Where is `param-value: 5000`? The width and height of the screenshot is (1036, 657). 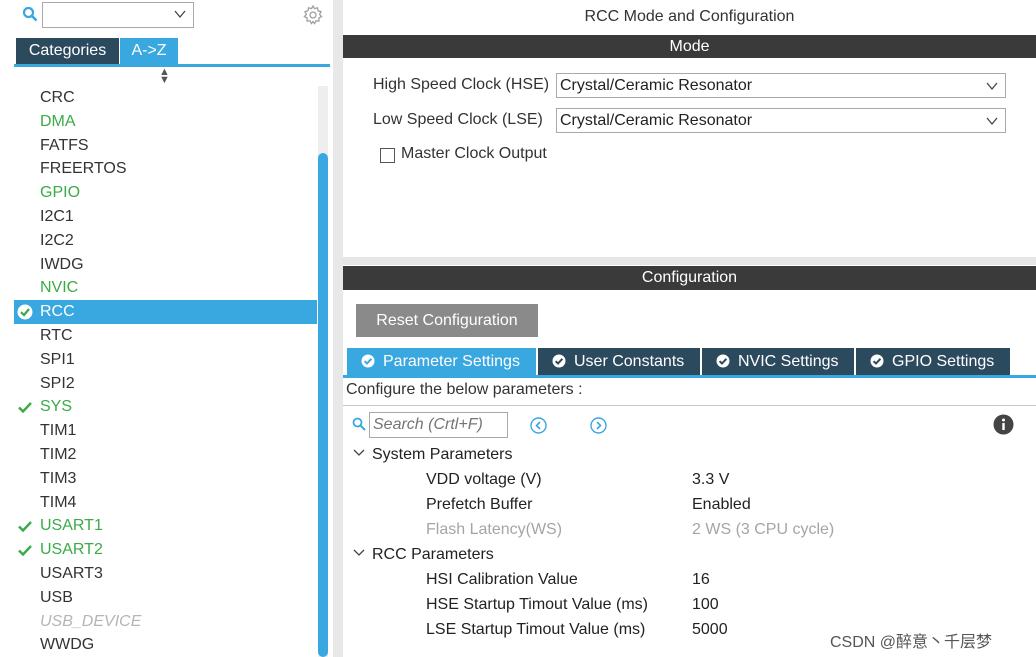
param-value: 5000 is located at coordinates (710, 630).